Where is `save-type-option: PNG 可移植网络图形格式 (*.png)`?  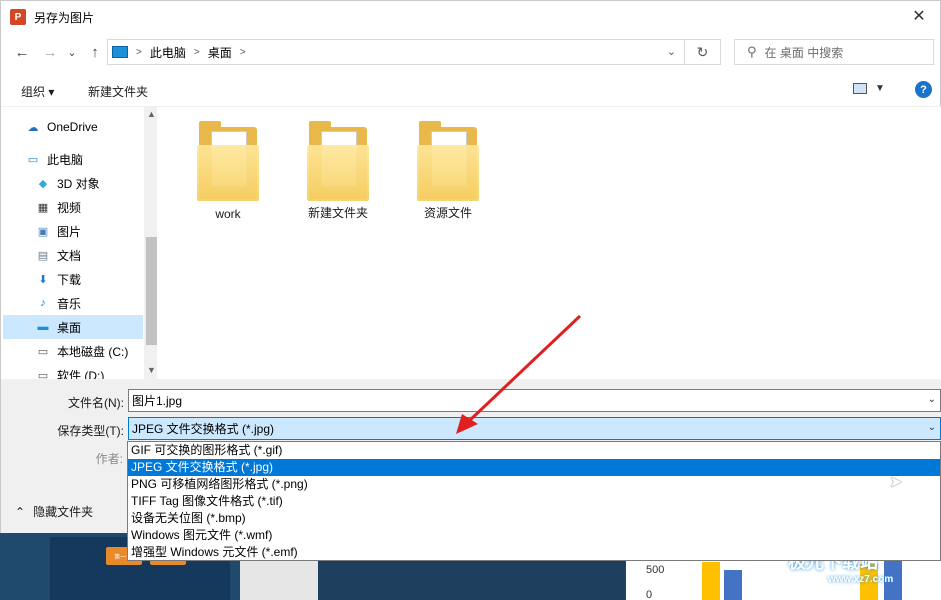 save-type-option: PNG 可移植网络图形格式 (*.png) is located at coordinates (534, 484).